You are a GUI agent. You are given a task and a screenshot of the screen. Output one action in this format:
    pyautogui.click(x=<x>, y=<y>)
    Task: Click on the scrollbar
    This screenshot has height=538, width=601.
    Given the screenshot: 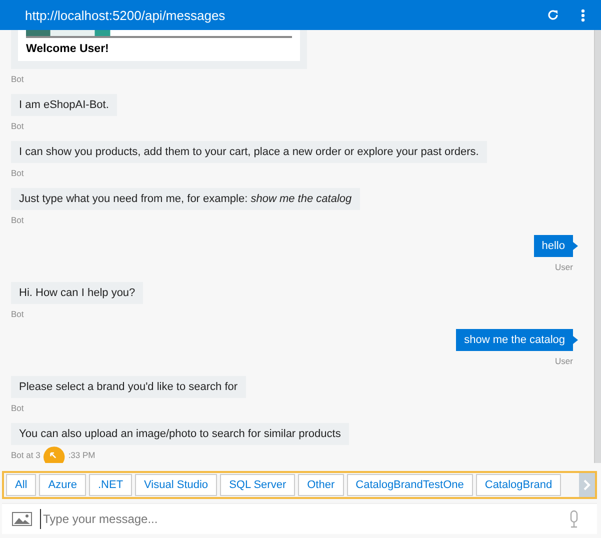 What is the action you would take?
    pyautogui.click(x=597, y=246)
    